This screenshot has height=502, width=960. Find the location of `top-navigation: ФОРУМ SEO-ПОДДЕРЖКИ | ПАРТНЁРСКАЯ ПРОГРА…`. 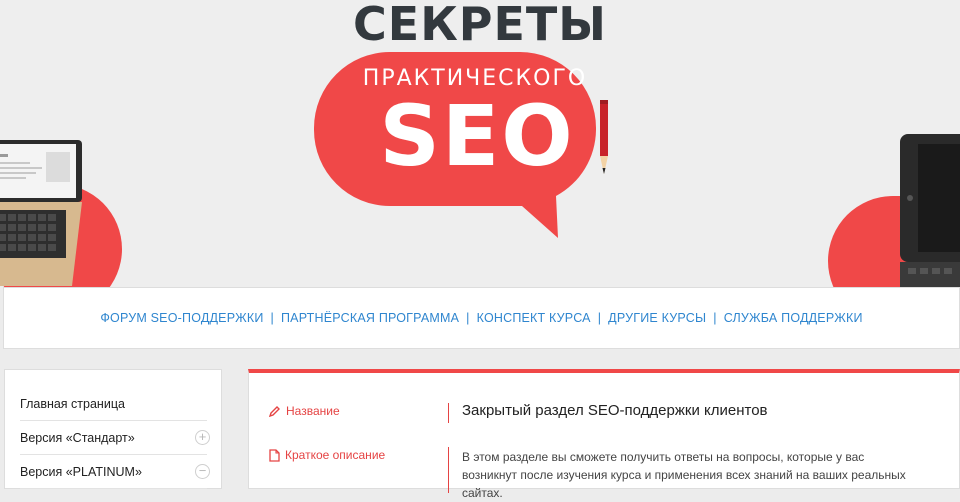

top-navigation: ФОРУМ SEO-ПОДДЕРЖКИ | ПАРТНЁРСКАЯ ПРОГРА… is located at coordinates (481, 318).